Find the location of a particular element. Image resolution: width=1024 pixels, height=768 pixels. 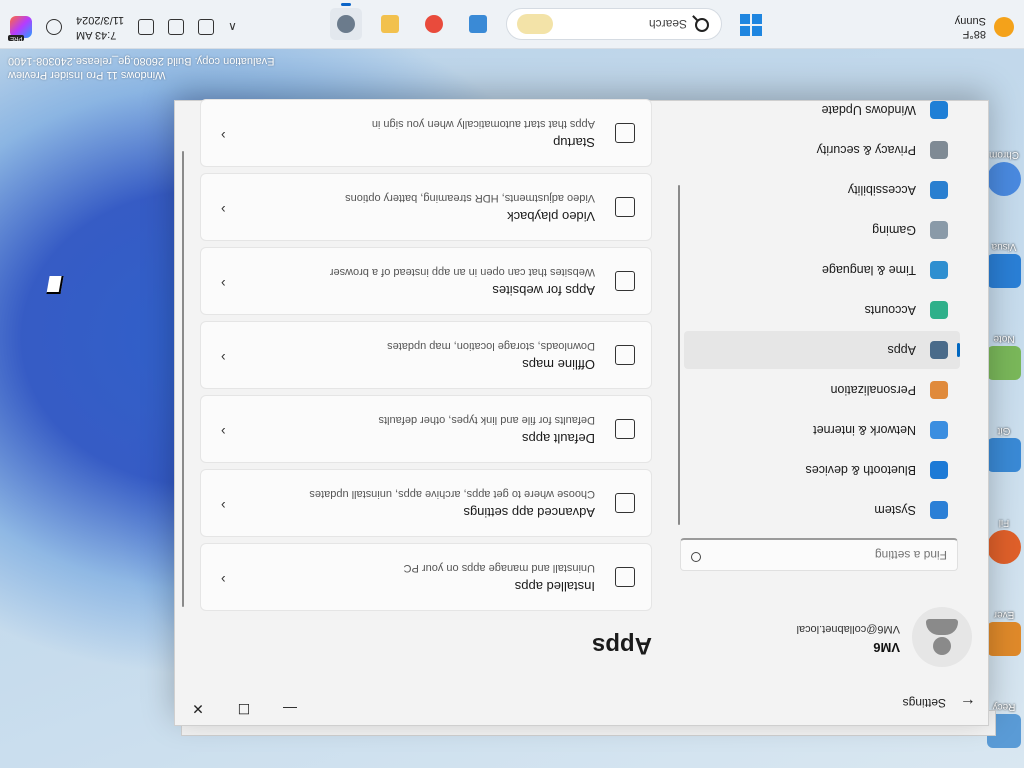

weather-widget: 88°F Sunny is located at coordinates (984, 27).